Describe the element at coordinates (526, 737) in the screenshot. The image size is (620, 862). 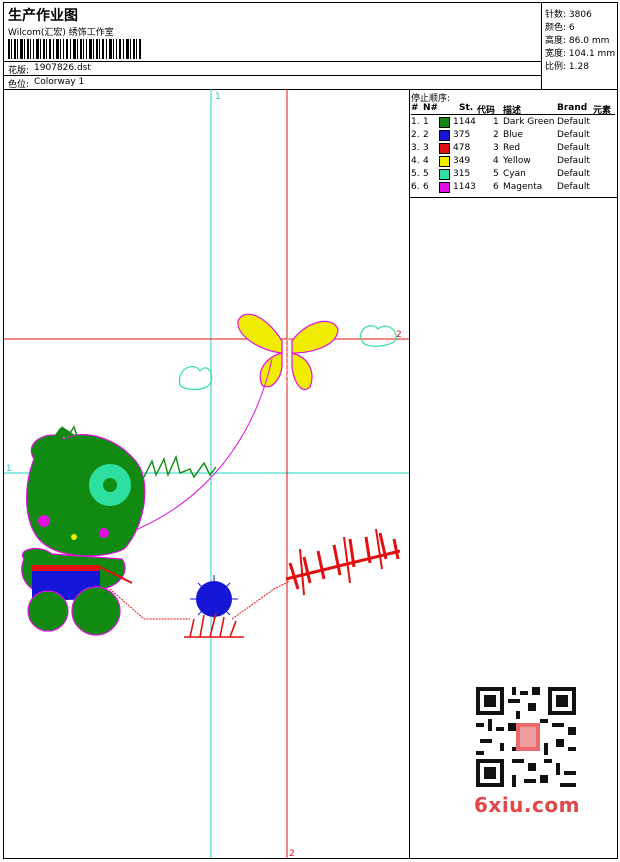
I see `qr-code-icon` at that location.